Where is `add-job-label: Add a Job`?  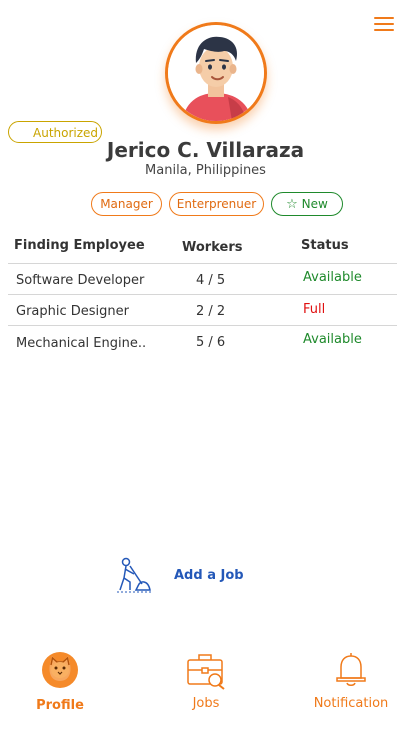 add-job-label: Add a Job is located at coordinates (209, 575).